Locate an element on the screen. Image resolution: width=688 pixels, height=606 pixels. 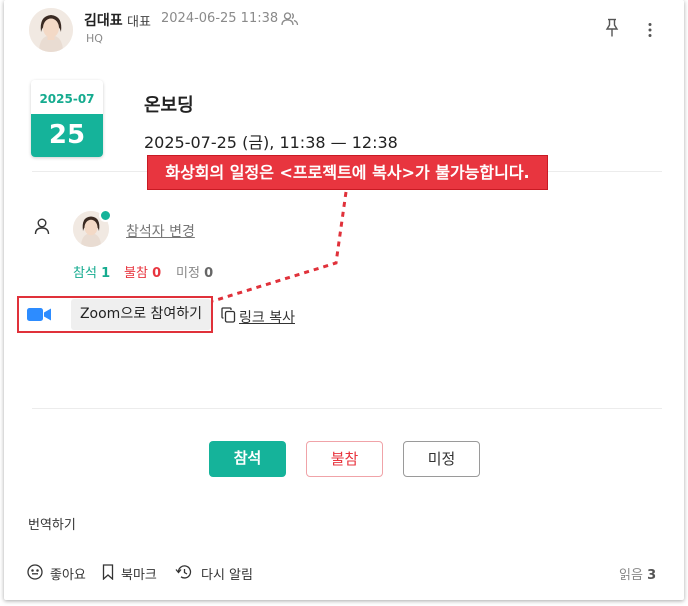
remind-icon is located at coordinates (184, 572).